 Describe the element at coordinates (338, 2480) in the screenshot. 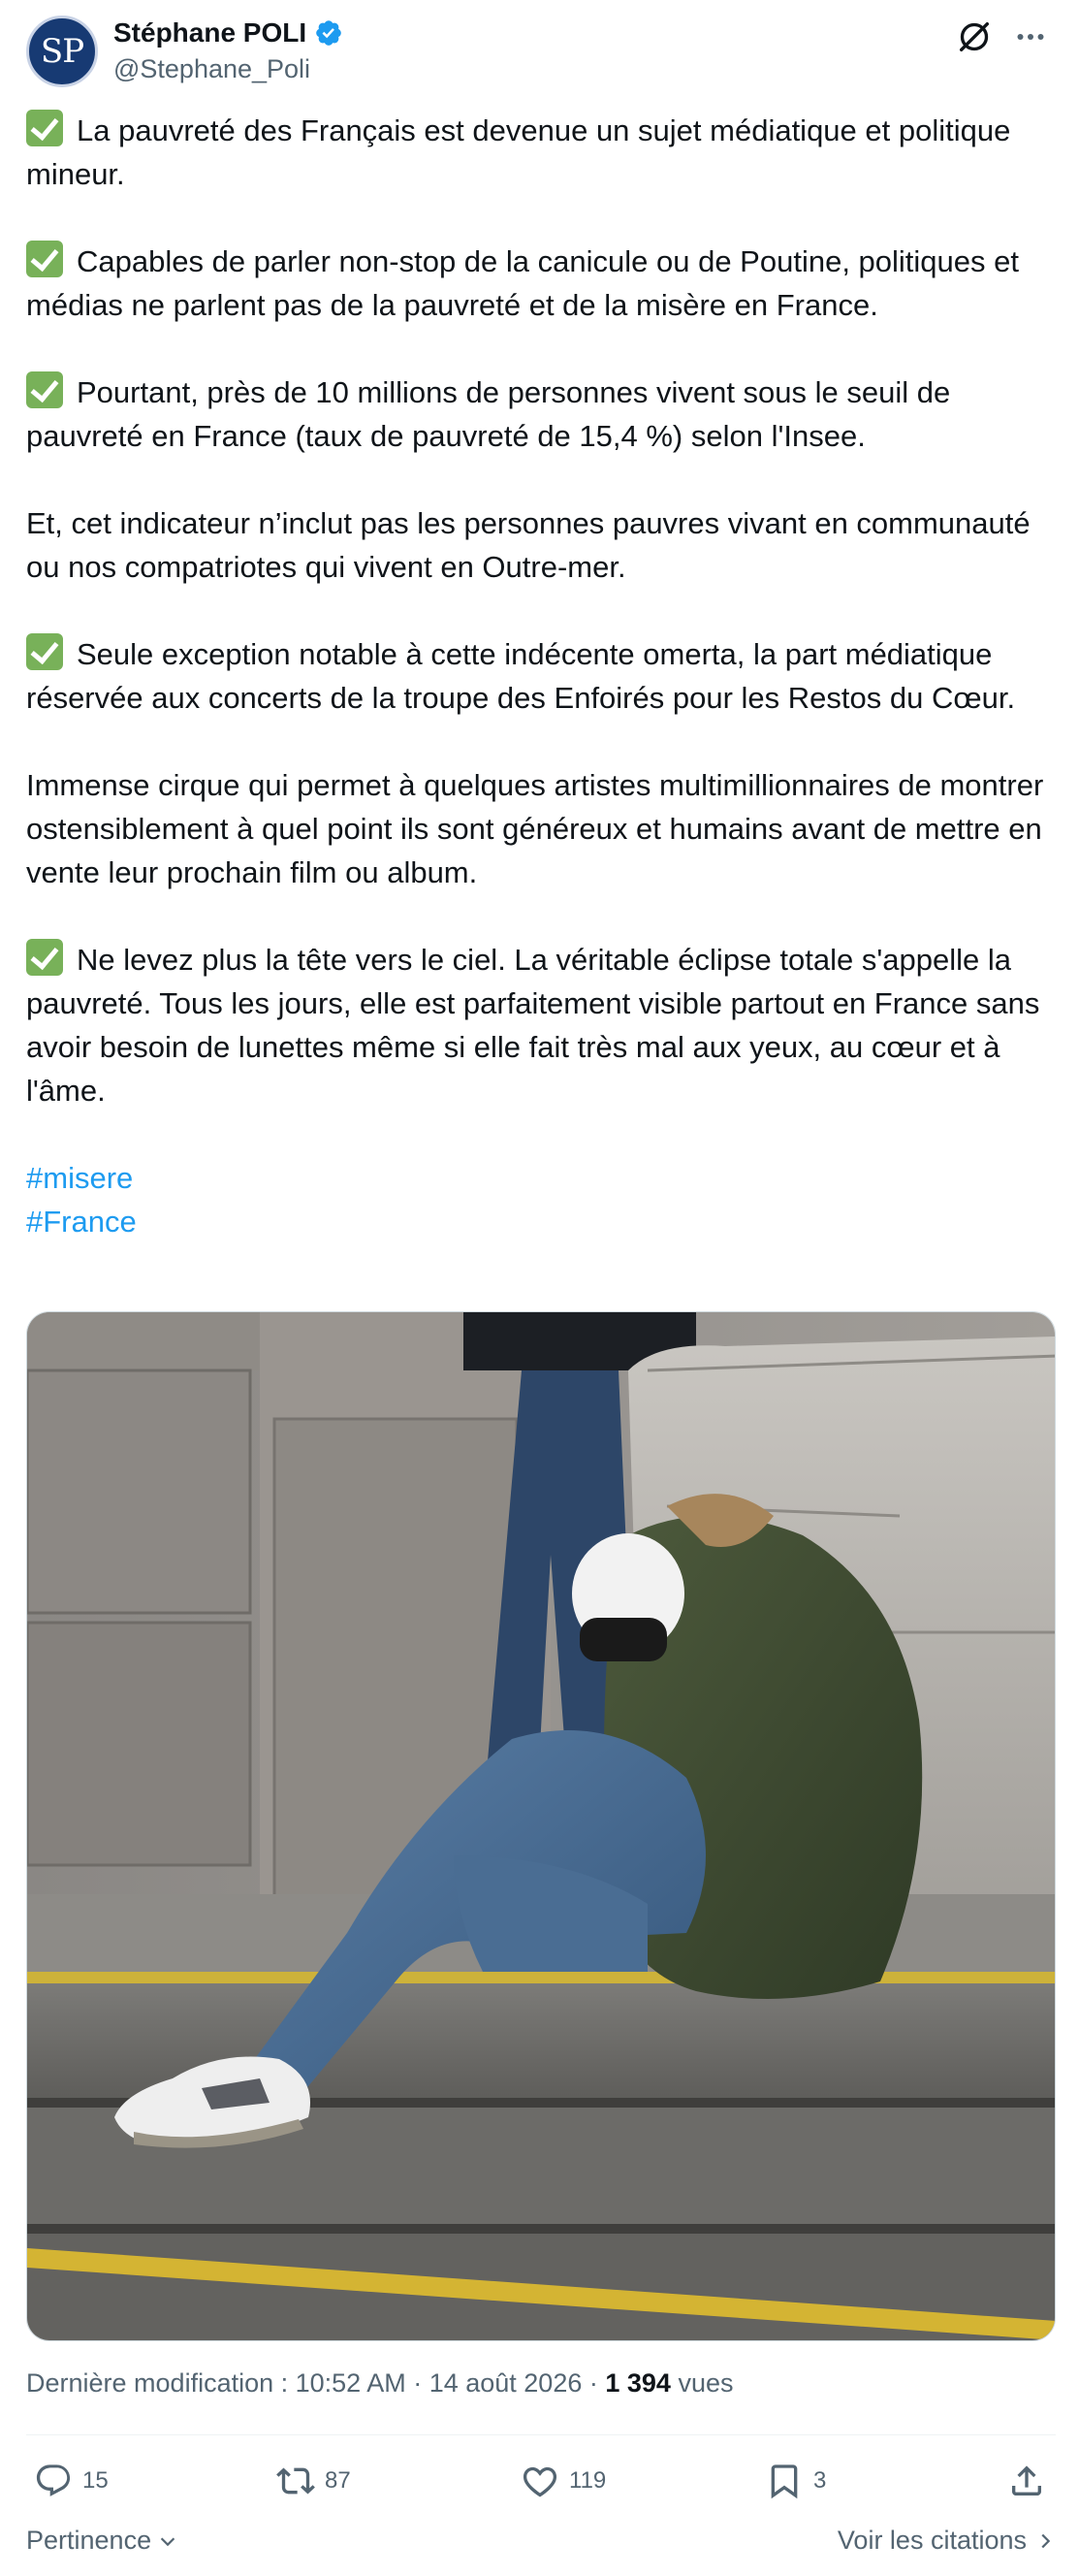

I see `repost-count: 87` at that location.